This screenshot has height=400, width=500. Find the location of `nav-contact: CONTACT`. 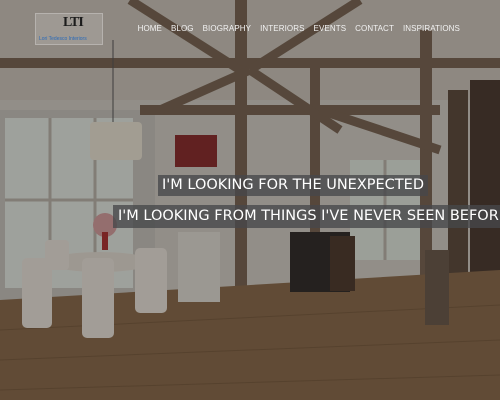

nav-contact: CONTACT is located at coordinates (374, 28).